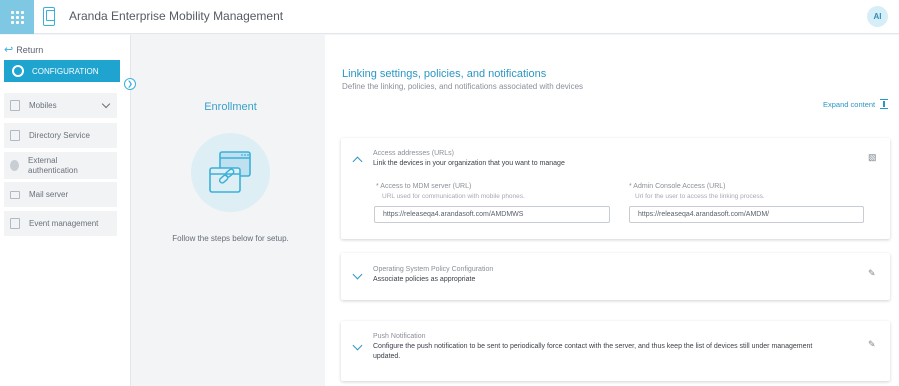  I want to click on directory-icon, so click(15, 135).